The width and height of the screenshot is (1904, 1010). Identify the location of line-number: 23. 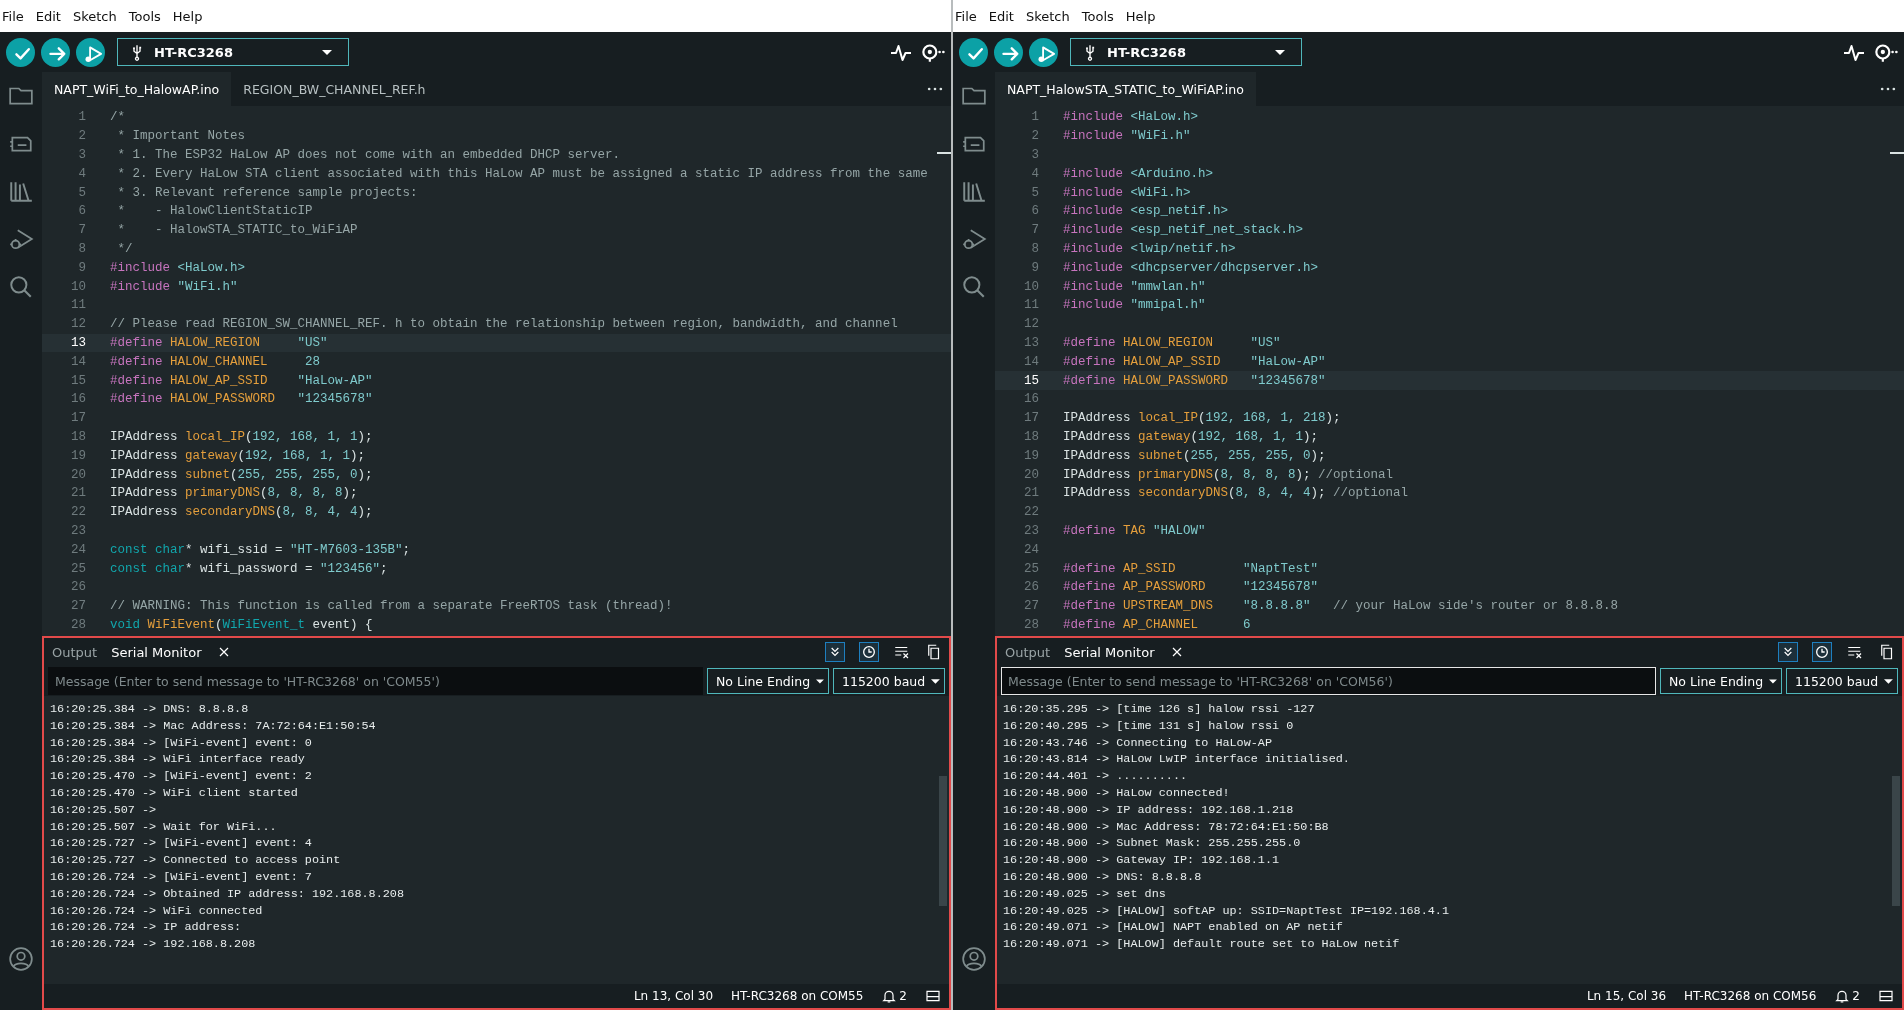
(78, 530).